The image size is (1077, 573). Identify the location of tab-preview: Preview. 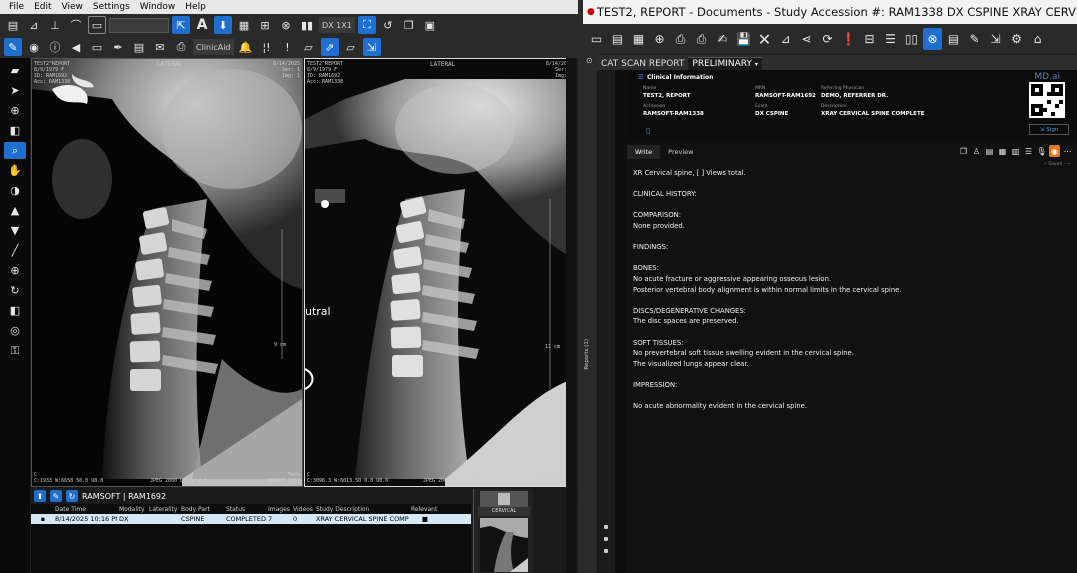
(680, 152).